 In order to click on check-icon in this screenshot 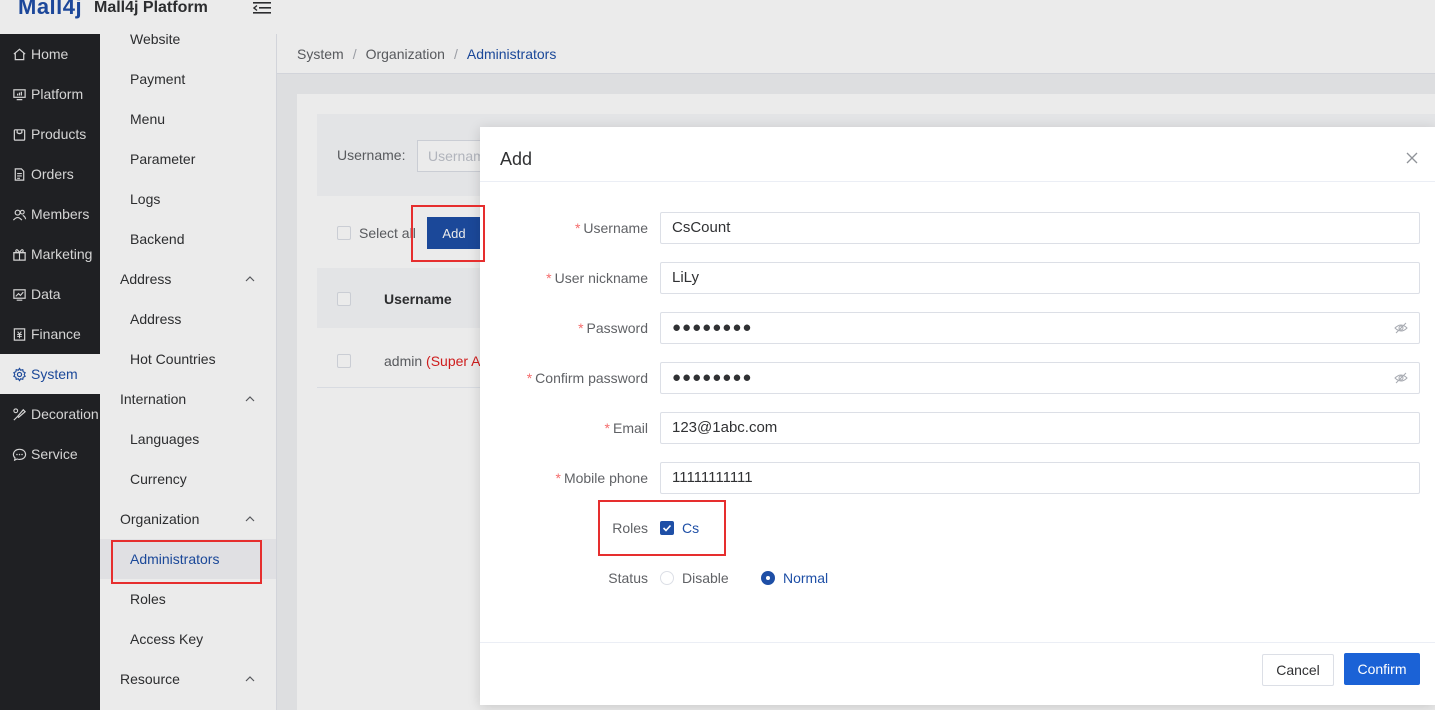, I will do `click(667, 528)`.